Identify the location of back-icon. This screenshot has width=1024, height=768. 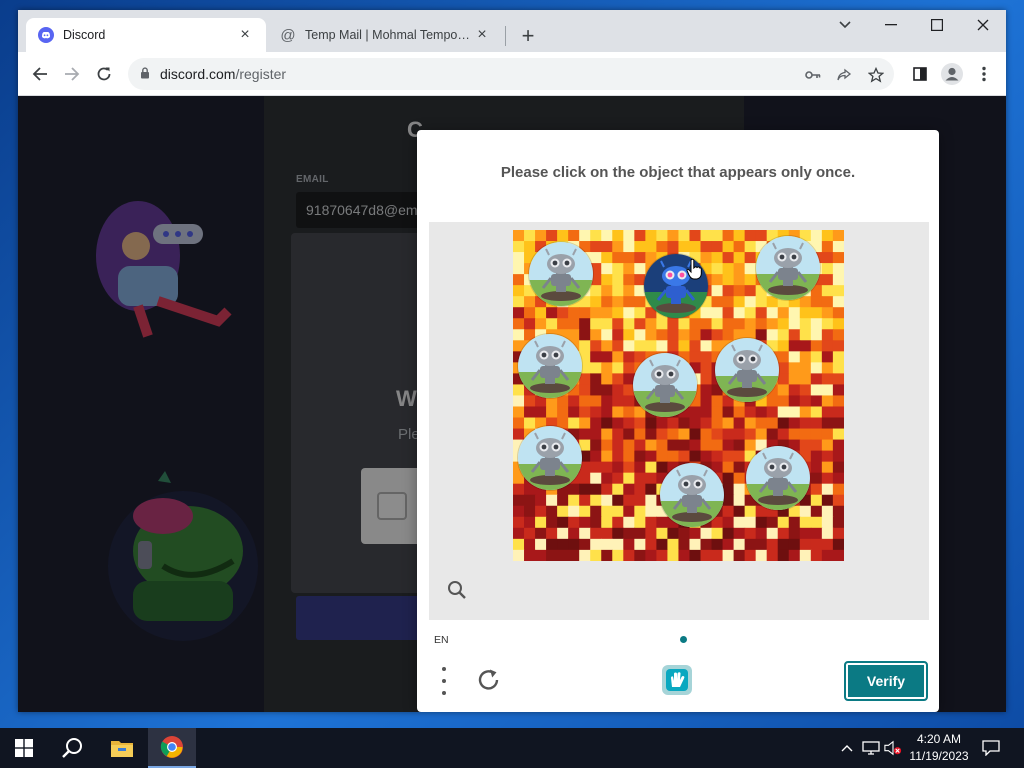
(40, 74).